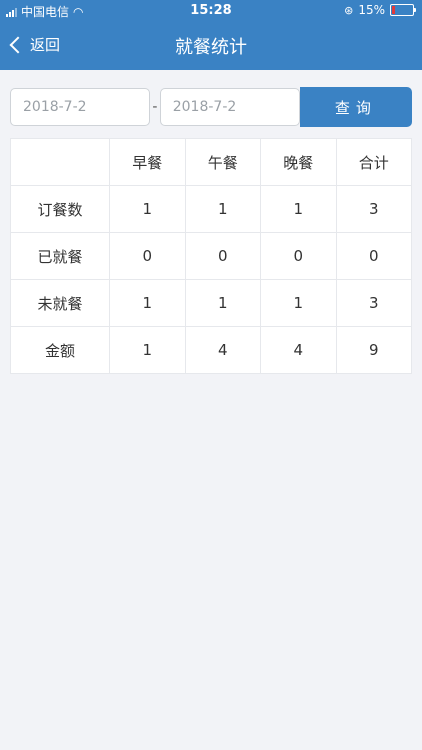 This screenshot has height=750, width=422. What do you see at coordinates (60, 256) in the screenshot?
I see `row-label: 已就餐` at bounding box center [60, 256].